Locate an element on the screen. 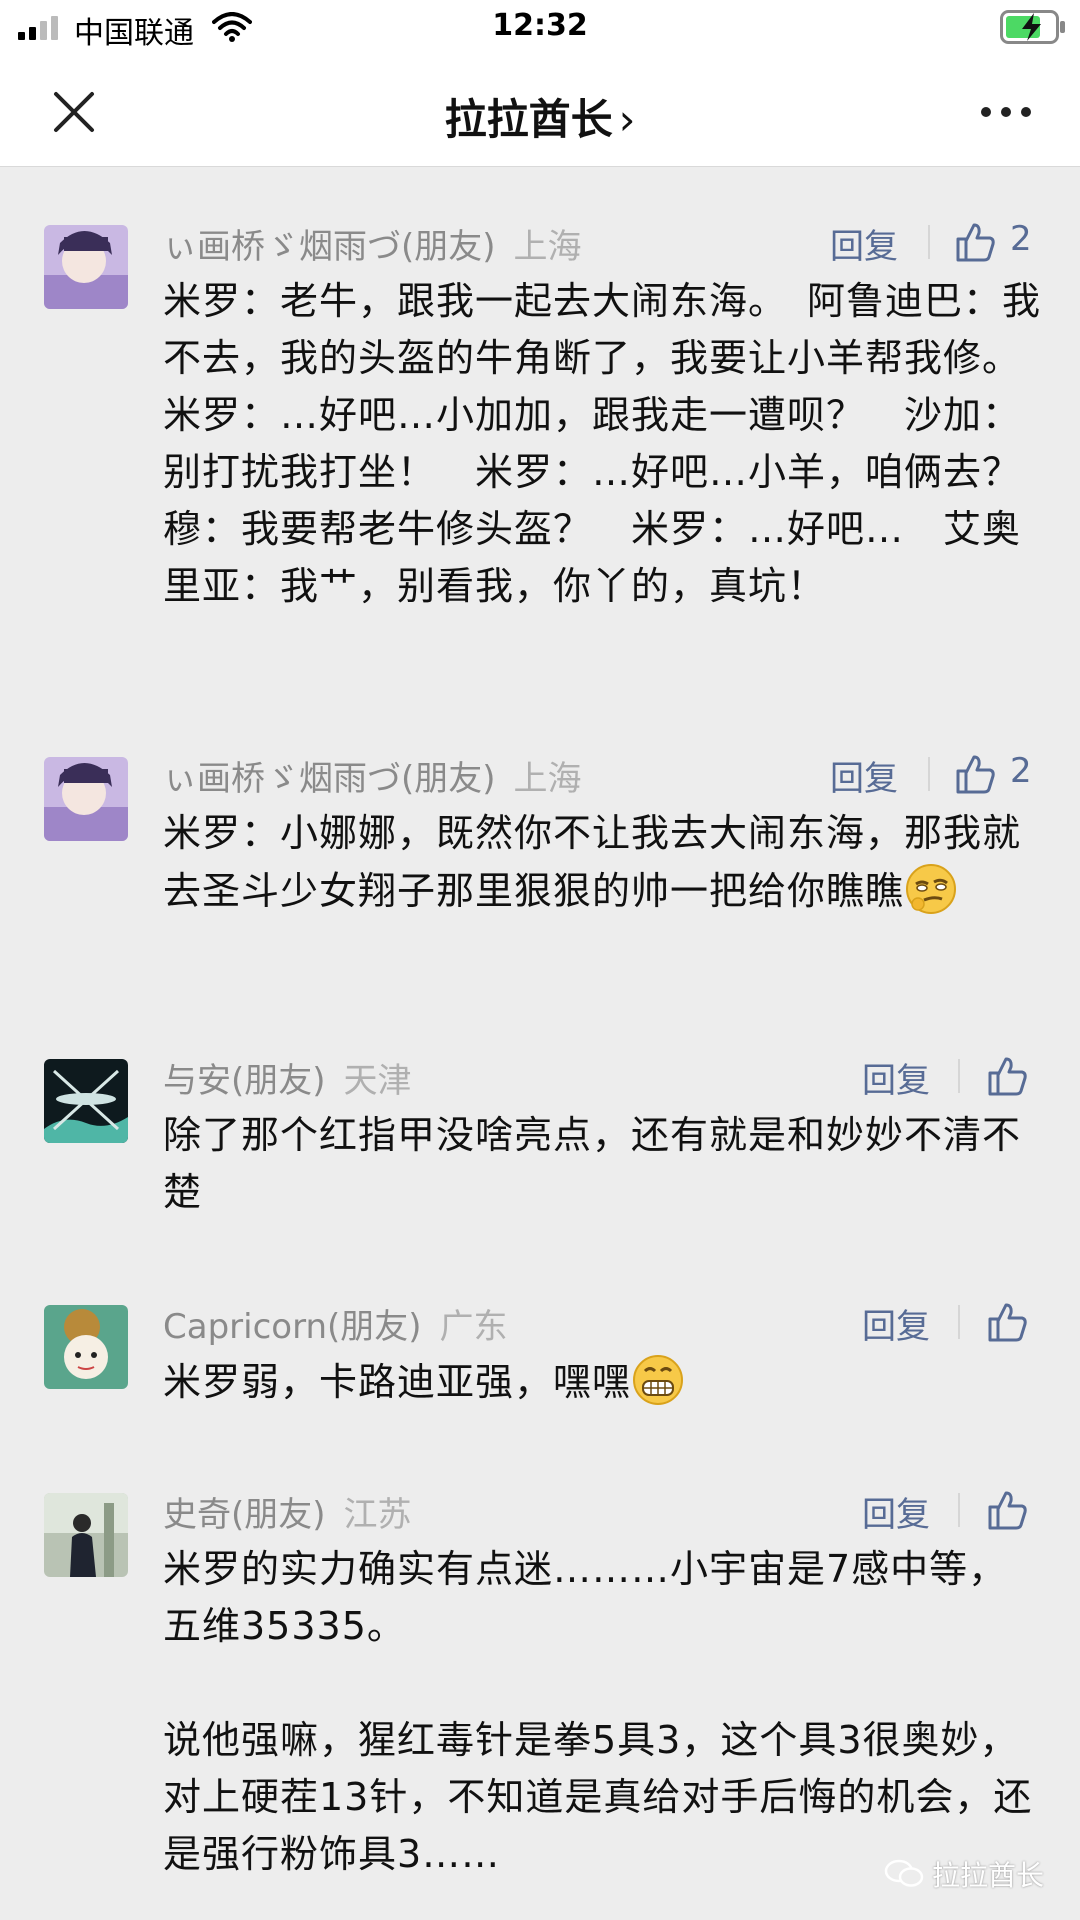 This screenshot has height=1920, width=1080. clock: 12:32 is located at coordinates (540, 25).